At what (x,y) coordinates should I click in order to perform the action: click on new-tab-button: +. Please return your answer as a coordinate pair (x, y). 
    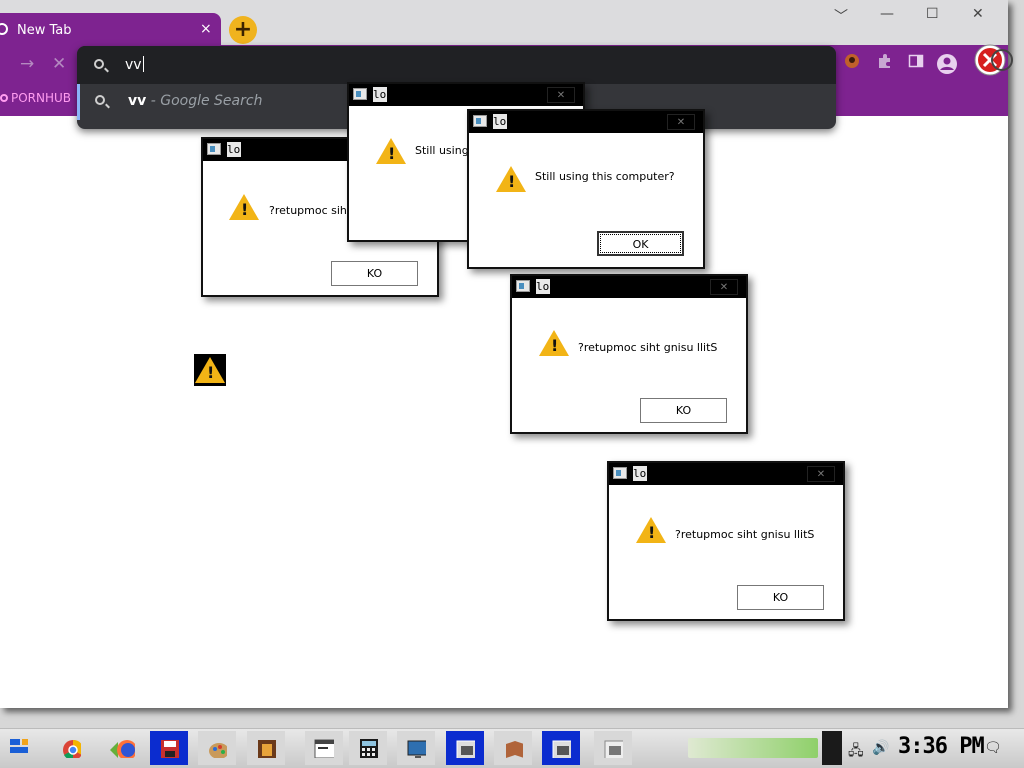
    Looking at the image, I should click on (243, 30).